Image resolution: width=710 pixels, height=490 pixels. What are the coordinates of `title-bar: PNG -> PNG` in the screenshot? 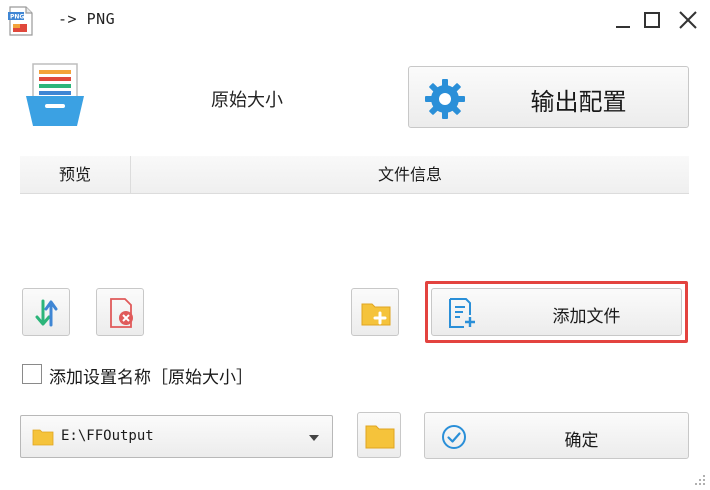 It's located at (355, 20).